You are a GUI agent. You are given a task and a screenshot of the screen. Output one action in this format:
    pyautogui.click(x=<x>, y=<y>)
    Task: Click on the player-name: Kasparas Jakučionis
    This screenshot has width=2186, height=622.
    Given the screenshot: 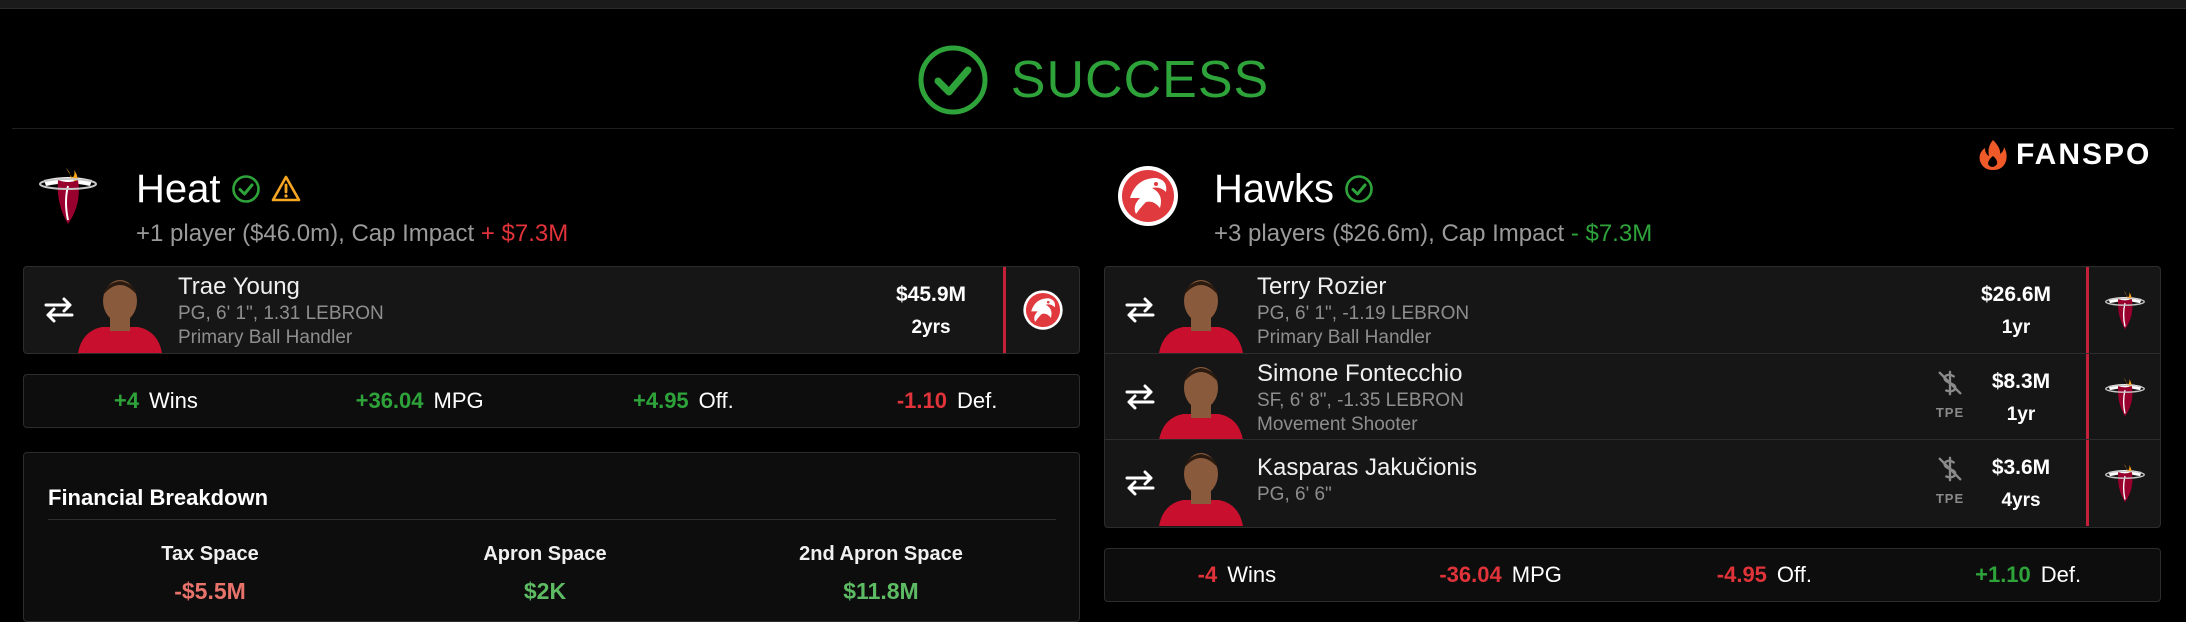 What is the action you would take?
    pyautogui.click(x=1367, y=468)
    